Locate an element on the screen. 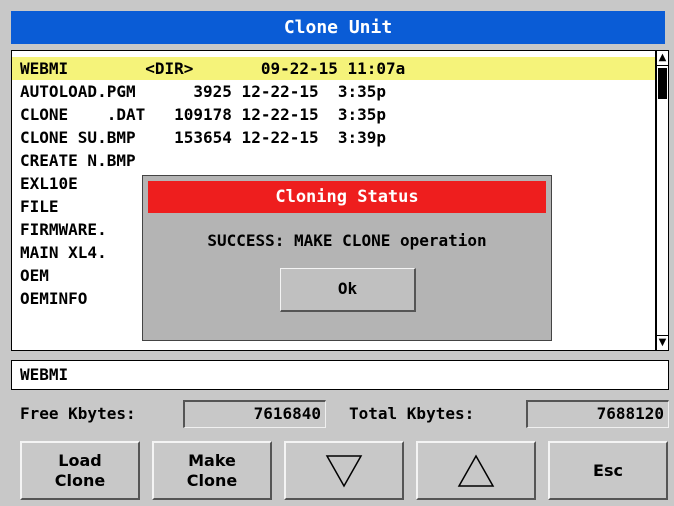 This screenshot has height=506, width=674. scroll-down-button is located at coordinates (344, 470).